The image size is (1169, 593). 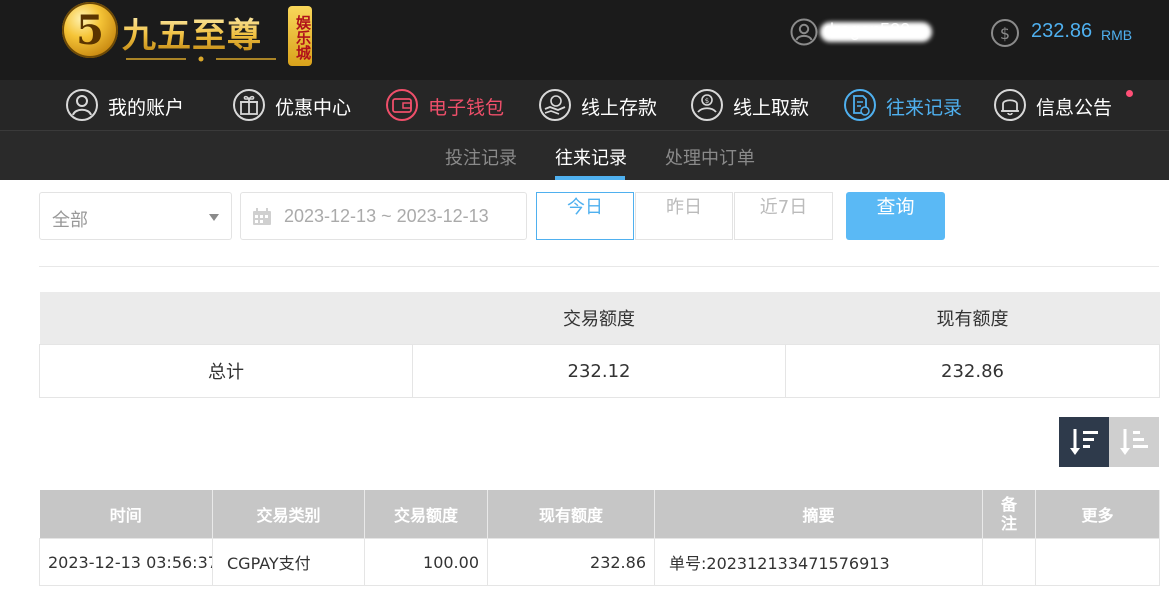 I want to click on main-nav: 我的账户 优惠中心 电子钱包 线上存款 $ 线上取款 往来记录 信息公告, so click(x=584, y=105).